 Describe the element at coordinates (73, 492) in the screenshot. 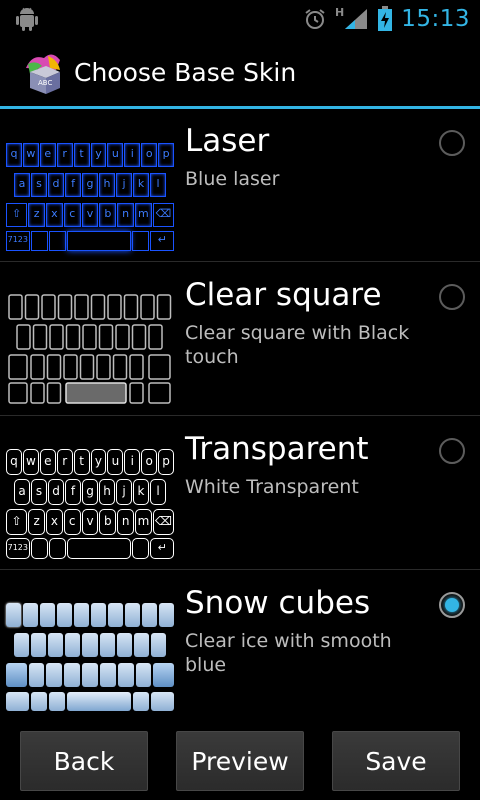

I see `key: f` at that location.